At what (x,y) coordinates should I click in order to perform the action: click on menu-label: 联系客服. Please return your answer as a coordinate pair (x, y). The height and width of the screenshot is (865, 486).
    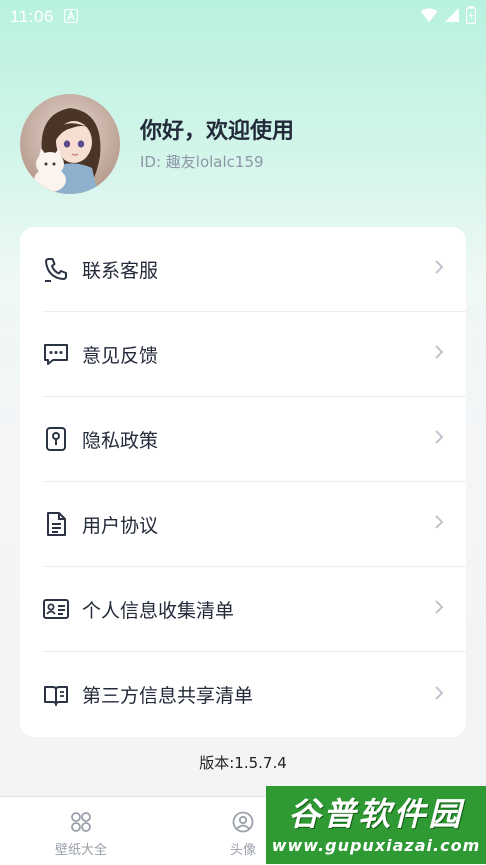
    Looking at the image, I should click on (120, 270).